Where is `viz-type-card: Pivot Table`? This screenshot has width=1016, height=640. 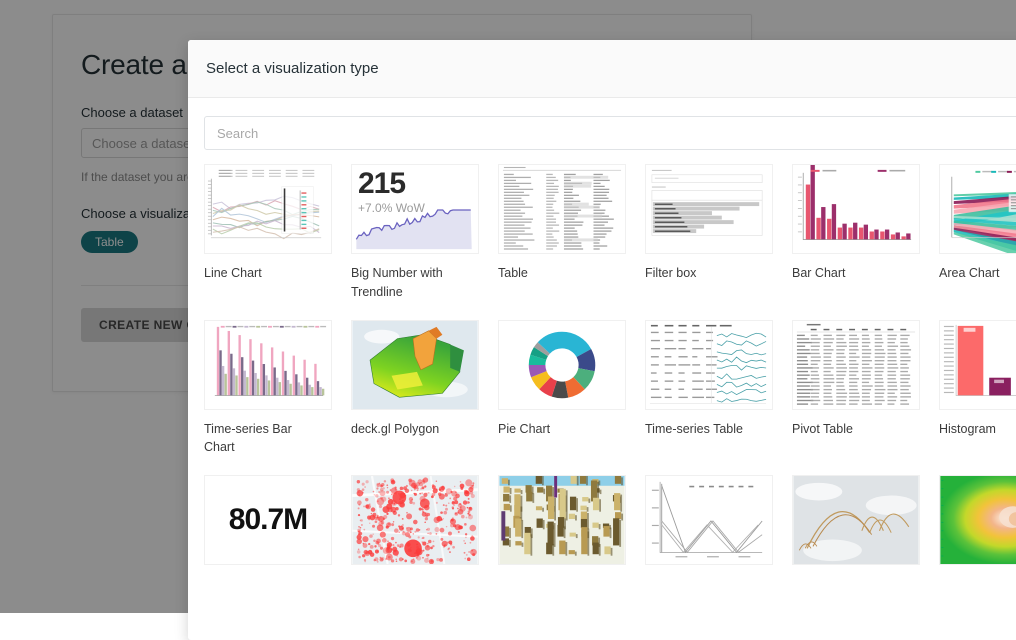 viz-type-card: Pivot Table is located at coordinates (858, 398).